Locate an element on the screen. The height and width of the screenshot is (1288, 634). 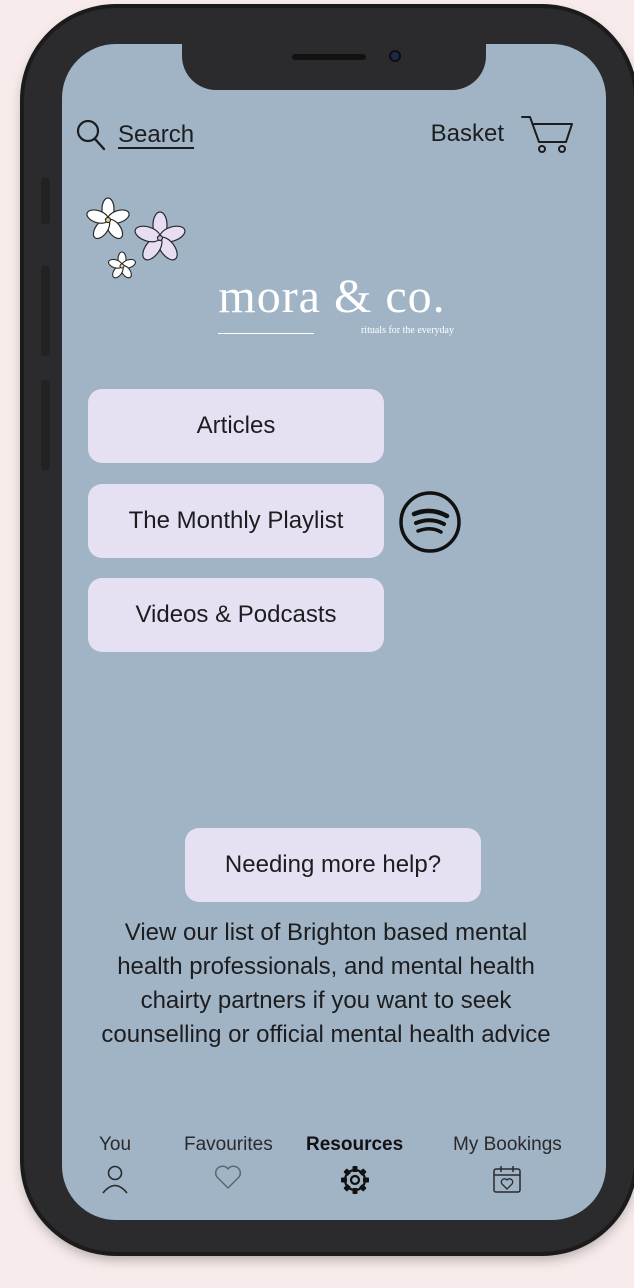
tab-you-label: You is located at coordinates (115, 1144).